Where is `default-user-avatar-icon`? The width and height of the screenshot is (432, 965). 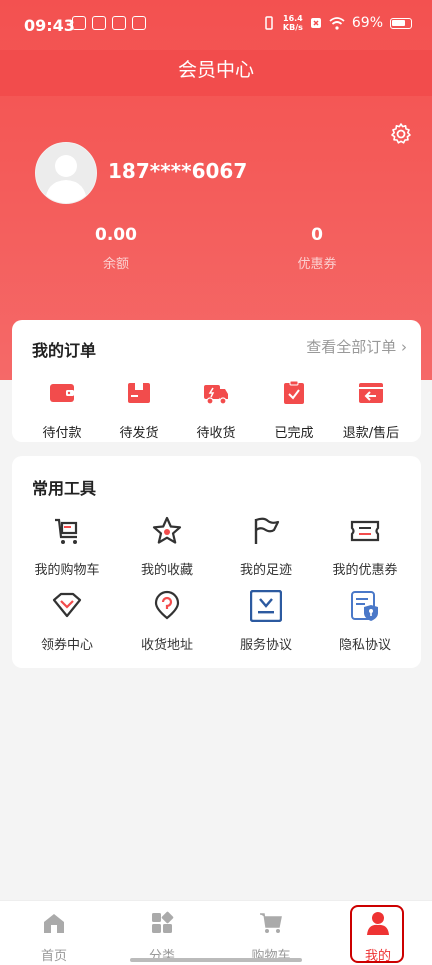 default-user-avatar-icon is located at coordinates (66, 173).